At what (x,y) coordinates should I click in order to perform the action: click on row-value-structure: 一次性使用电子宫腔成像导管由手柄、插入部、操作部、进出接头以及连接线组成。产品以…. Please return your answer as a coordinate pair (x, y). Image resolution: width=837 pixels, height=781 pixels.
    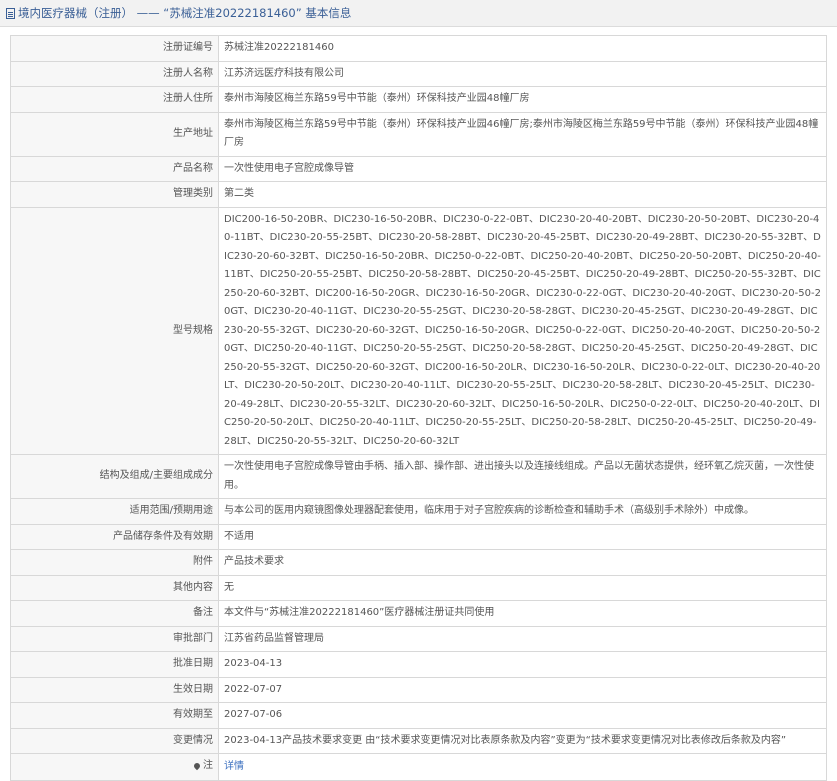
    Looking at the image, I should click on (522, 476).